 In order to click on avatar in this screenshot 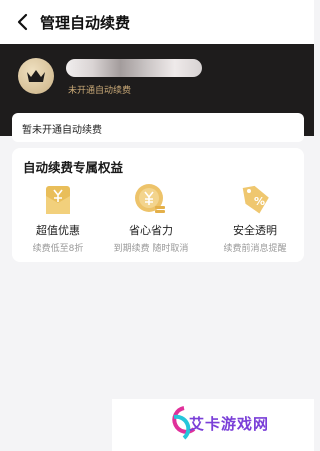, I will do `click(36, 76)`.